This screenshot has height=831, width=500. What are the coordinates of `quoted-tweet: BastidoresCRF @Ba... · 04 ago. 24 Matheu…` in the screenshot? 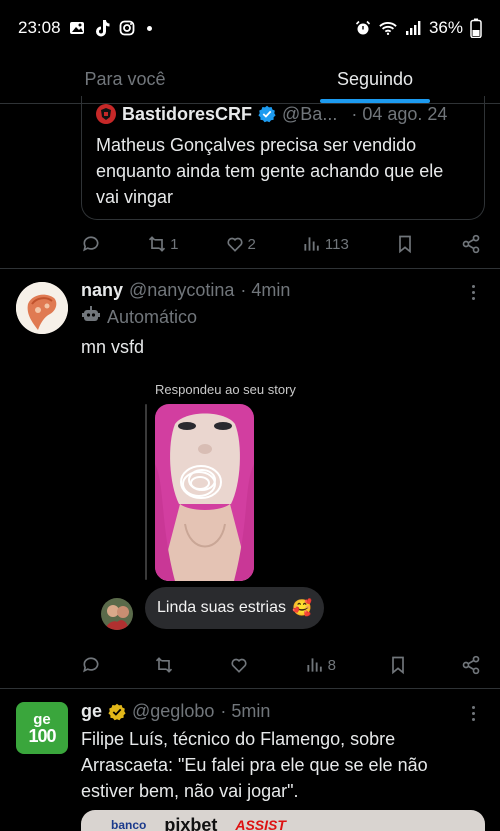 It's located at (283, 158).